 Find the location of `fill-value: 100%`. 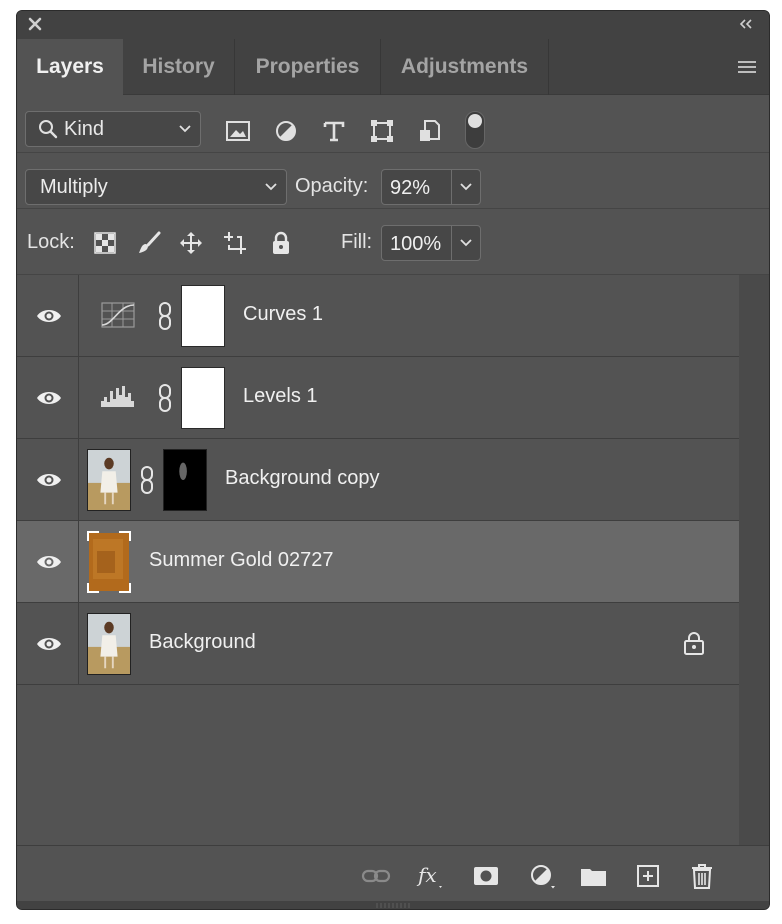

fill-value: 100% is located at coordinates (416, 244).